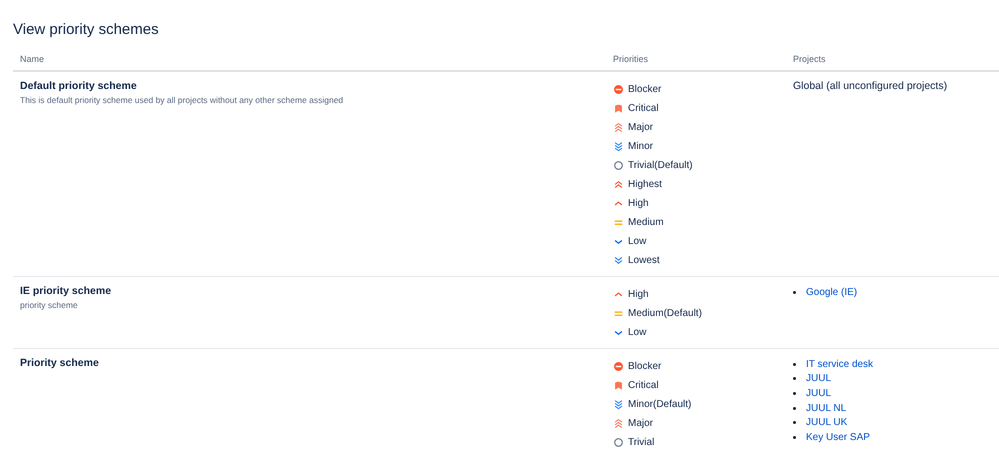 This screenshot has width=999, height=458. What do you see at coordinates (660, 165) in the screenshot?
I see `priority-label: Trivial(Default)` at bounding box center [660, 165].